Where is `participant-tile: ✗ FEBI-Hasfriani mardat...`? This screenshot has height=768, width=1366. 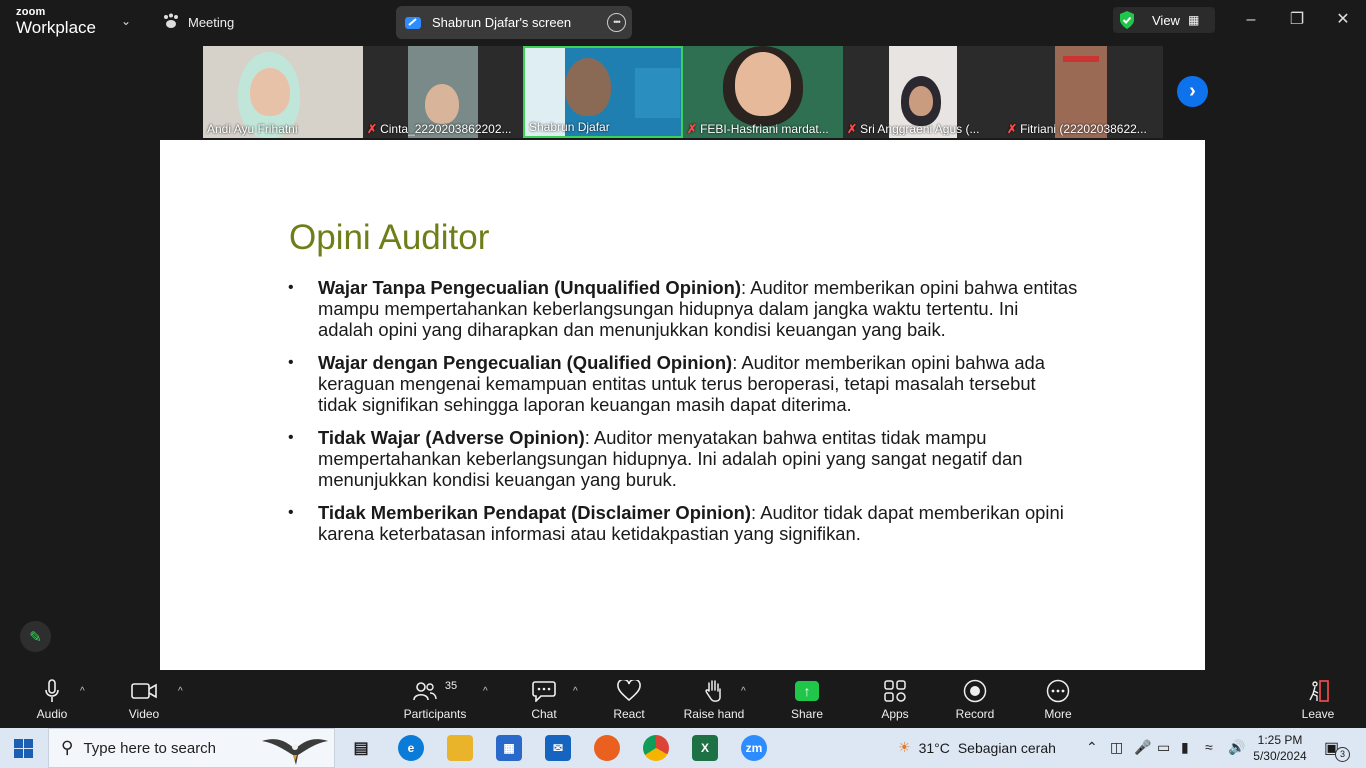 participant-tile: ✗ FEBI-Hasfriani mardat... is located at coordinates (763, 92).